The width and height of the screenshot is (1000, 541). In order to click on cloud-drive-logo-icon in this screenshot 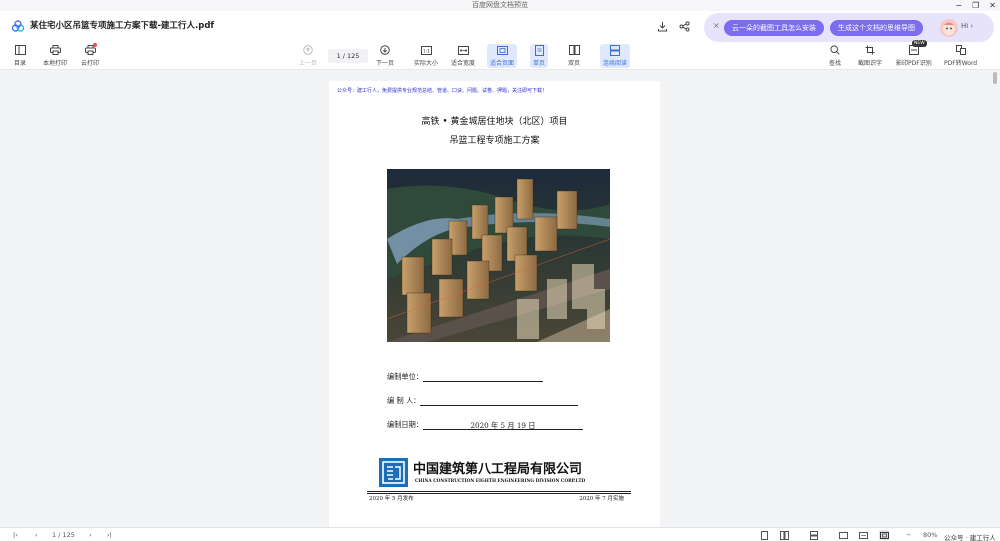, I will do `click(18, 26)`.